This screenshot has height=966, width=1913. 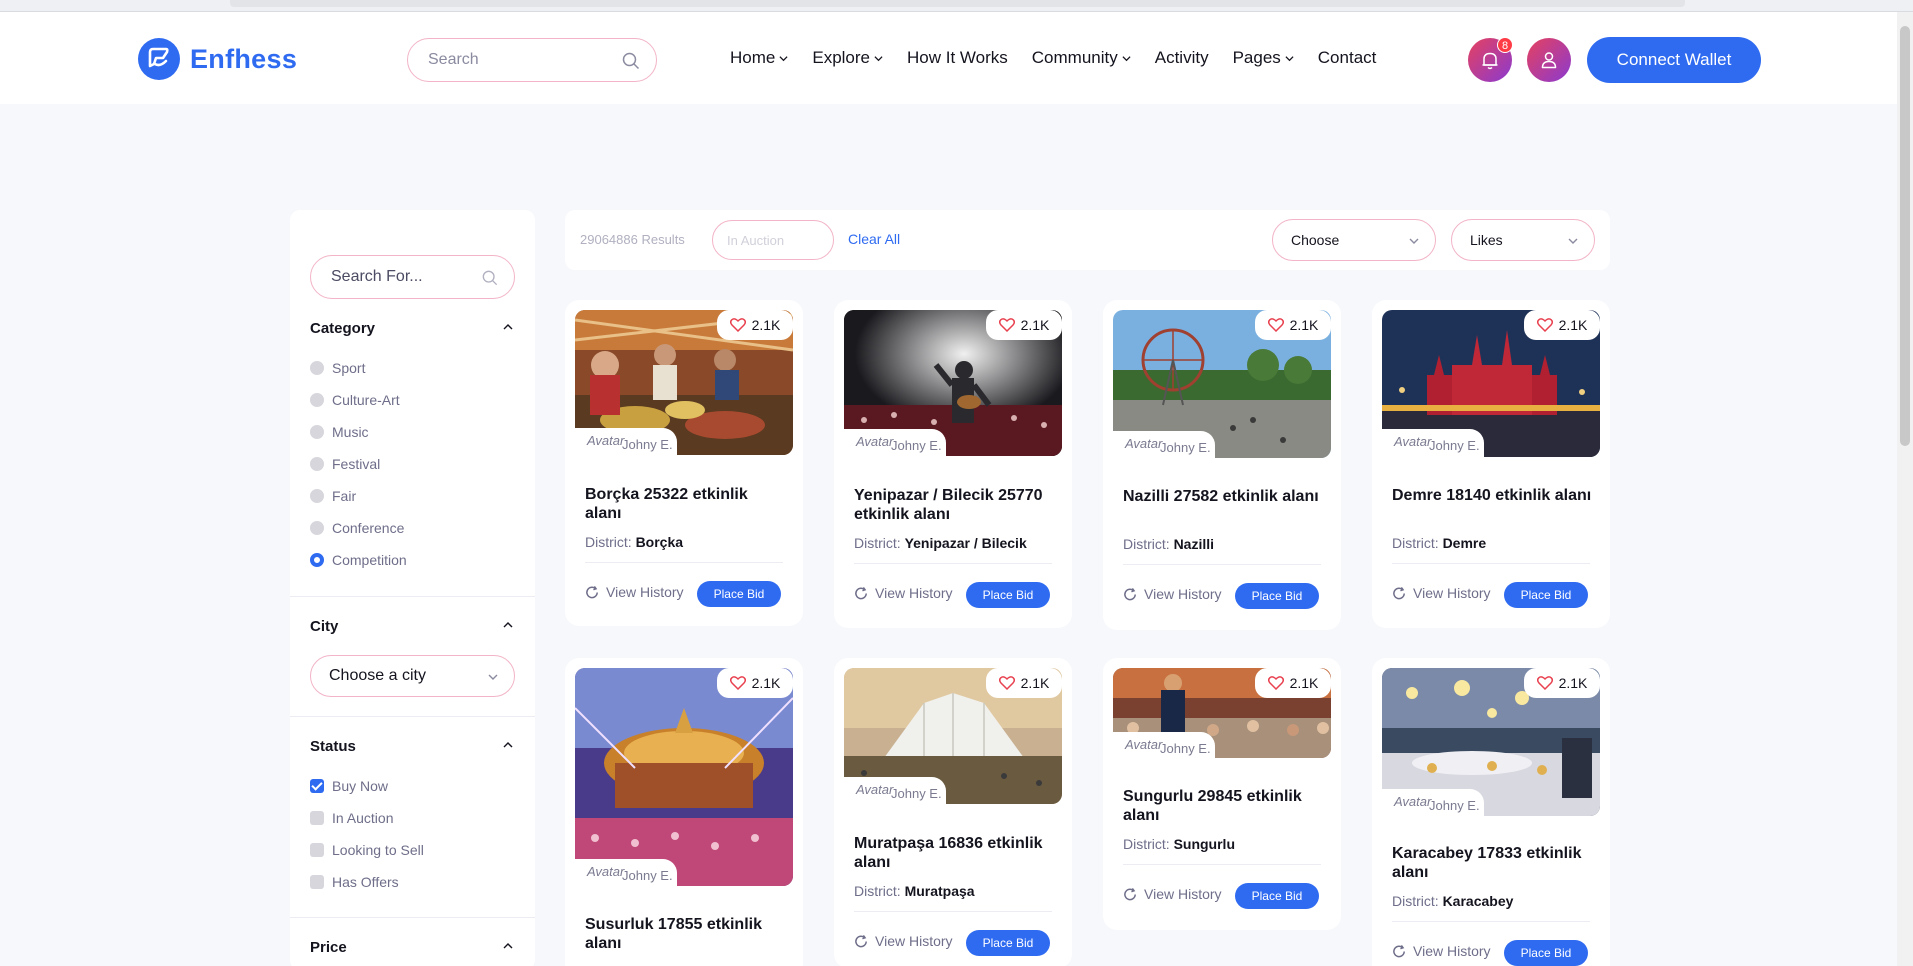 What do you see at coordinates (1081, 58) in the screenshot?
I see `nav-community: Community` at bounding box center [1081, 58].